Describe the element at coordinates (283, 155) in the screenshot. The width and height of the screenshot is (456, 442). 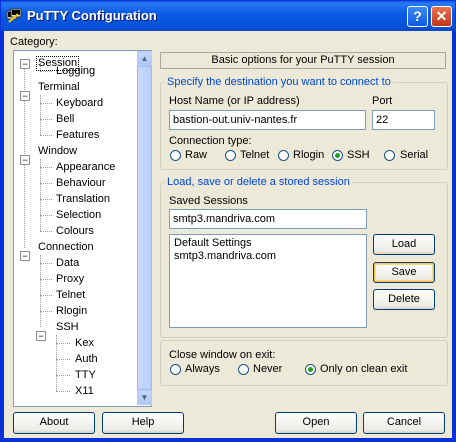
I see `rlogin-radio` at that location.